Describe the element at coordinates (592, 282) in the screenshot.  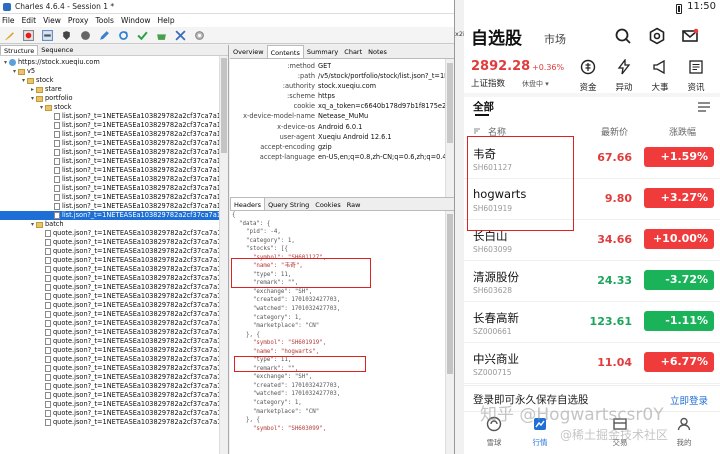
I see `stock-row: 清源股份 SH603628 24.33 -3.72%` at that location.